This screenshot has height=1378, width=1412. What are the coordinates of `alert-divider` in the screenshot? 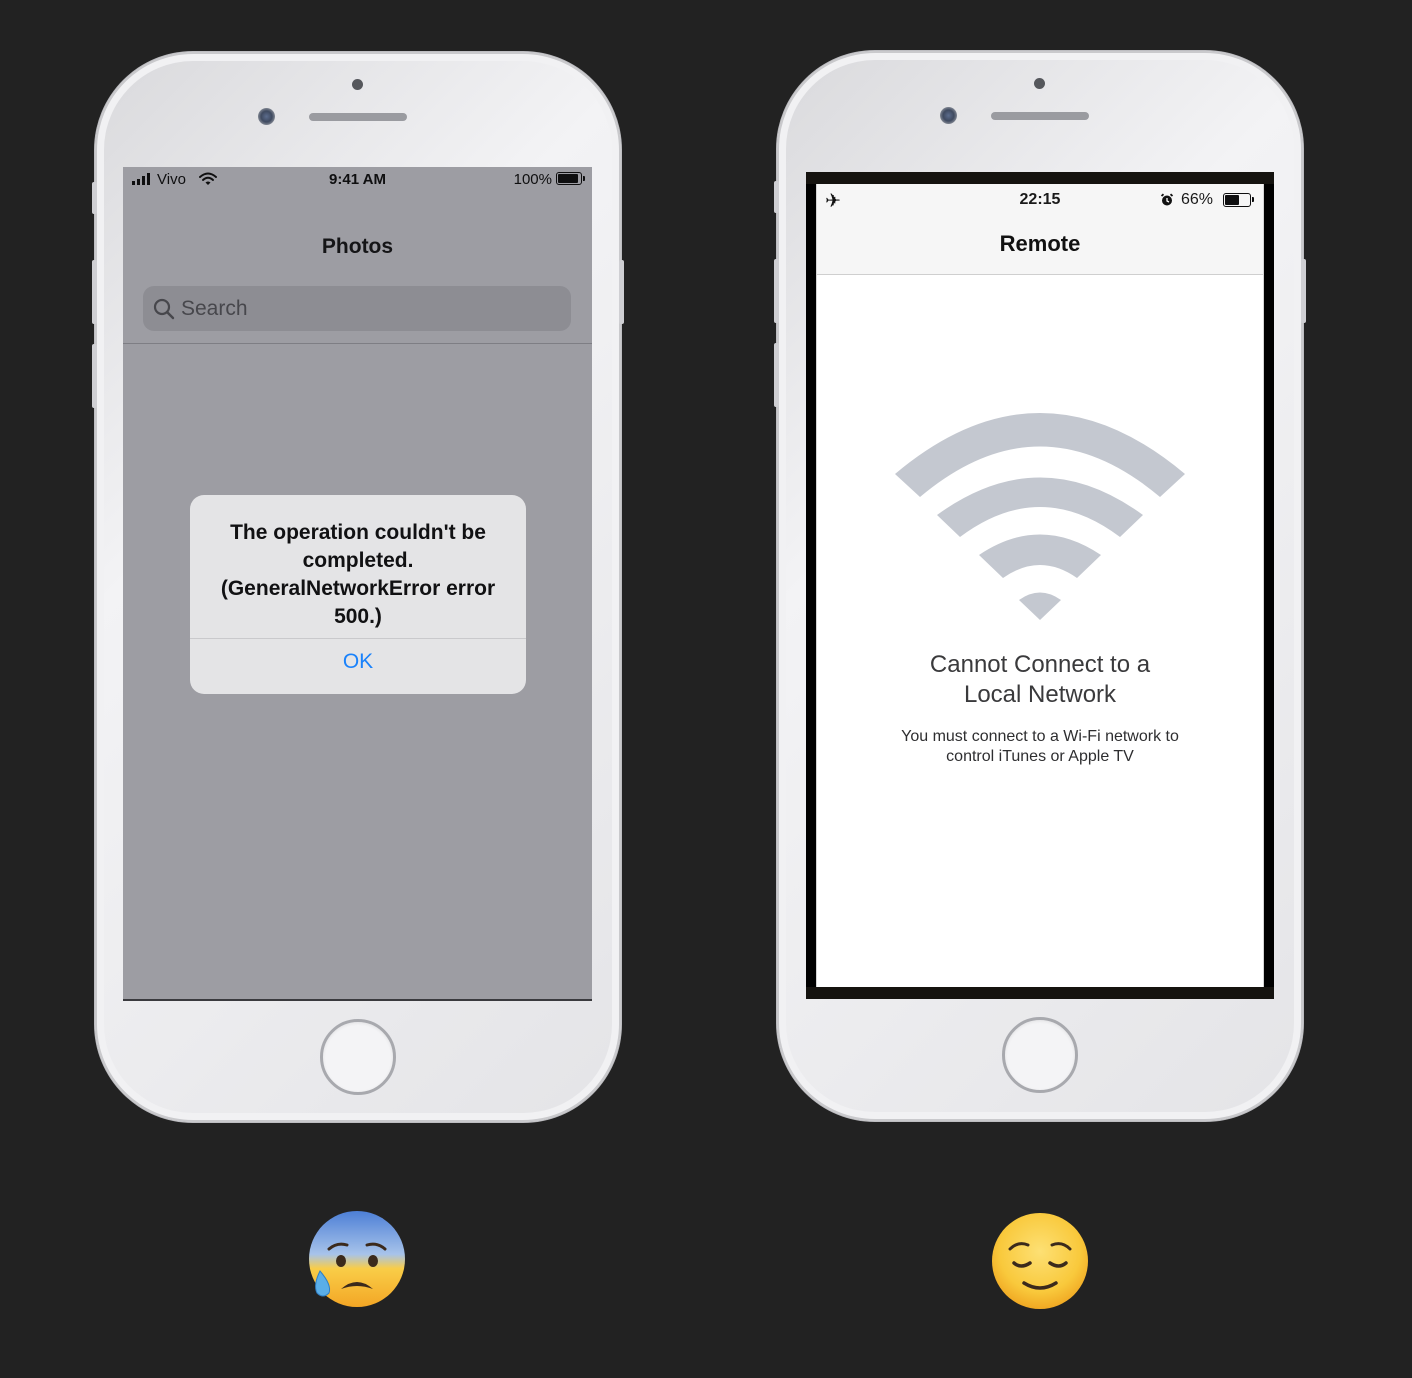 It's located at (358, 638).